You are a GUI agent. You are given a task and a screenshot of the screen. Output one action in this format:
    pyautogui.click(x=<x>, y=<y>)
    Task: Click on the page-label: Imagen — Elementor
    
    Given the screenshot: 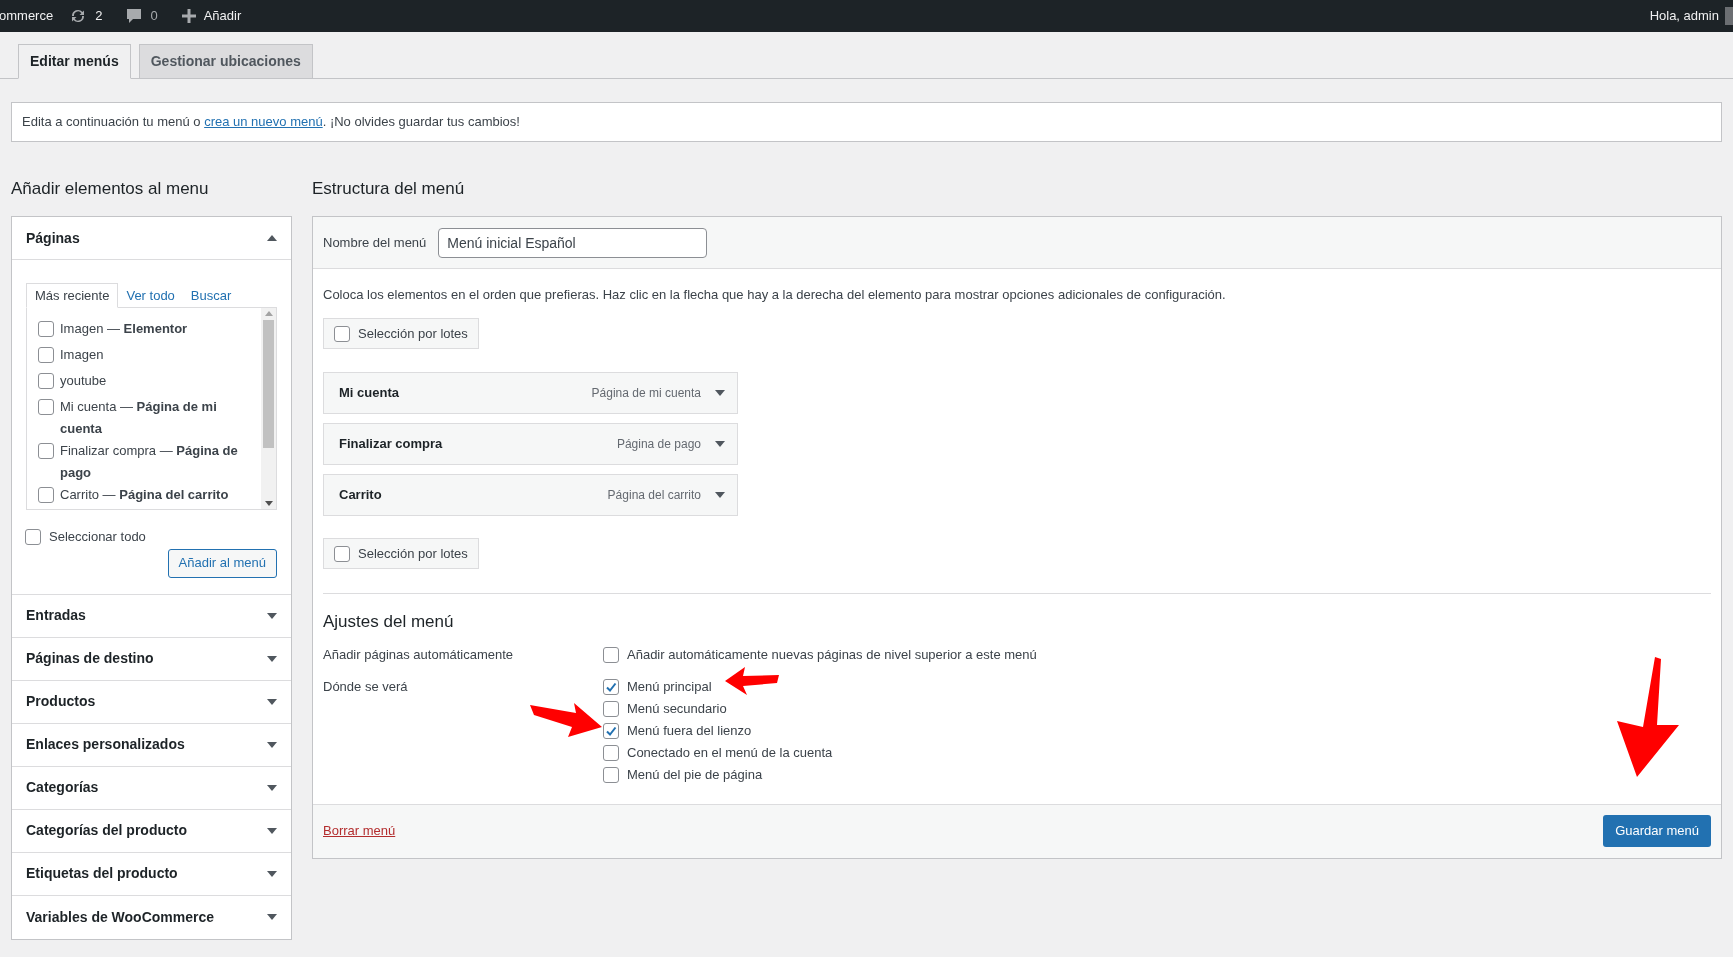 What is the action you would take?
    pyautogui.click(x=124, y=329)
    